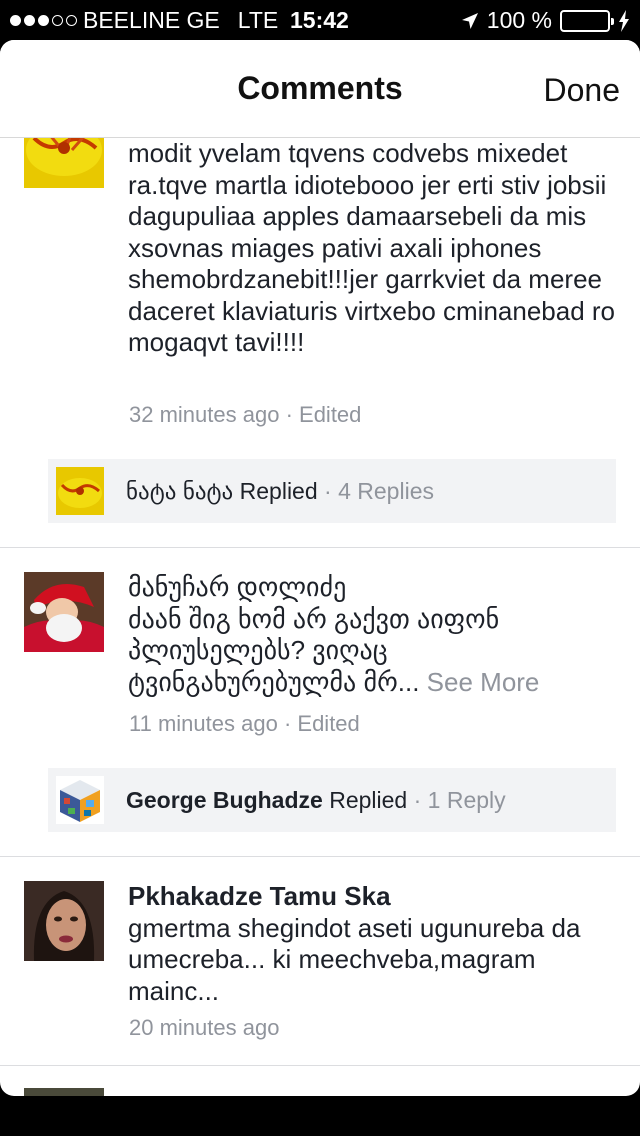 The image size is (640, 1136). Describe the element at coordinates (466, 800) in the screenshot. I see `reply-count: 1 Reply` at that location.